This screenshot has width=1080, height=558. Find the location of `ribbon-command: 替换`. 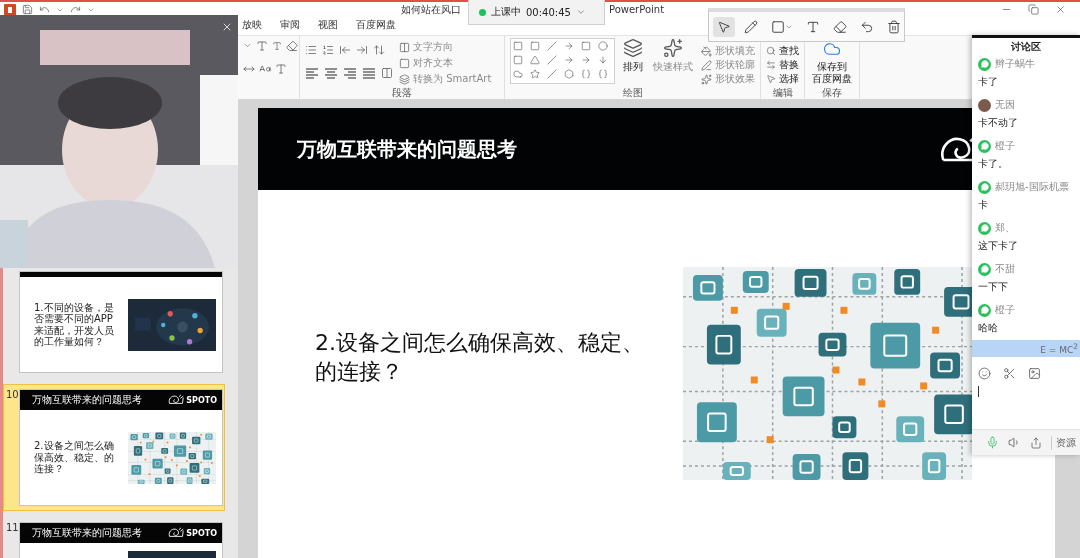

ribbon-command: 替换 is located at coordinates (782, 65).